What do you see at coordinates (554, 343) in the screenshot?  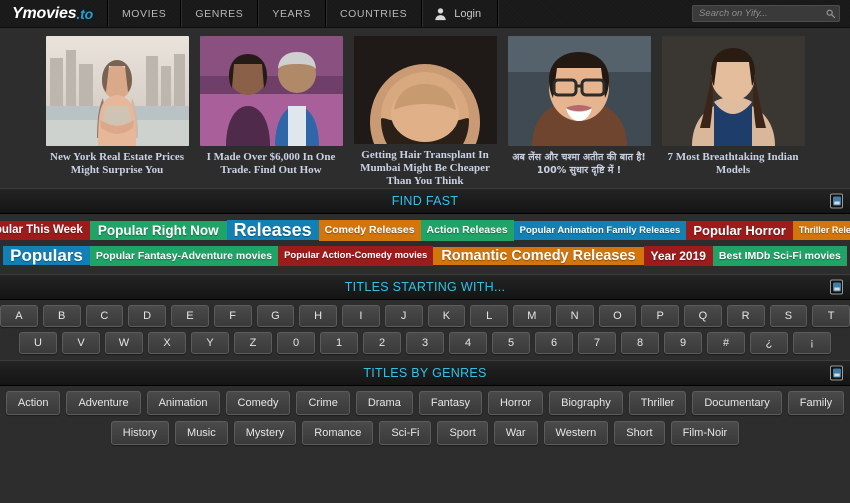 I see `letter-button-6: 6` at bounding box center [554, 343].